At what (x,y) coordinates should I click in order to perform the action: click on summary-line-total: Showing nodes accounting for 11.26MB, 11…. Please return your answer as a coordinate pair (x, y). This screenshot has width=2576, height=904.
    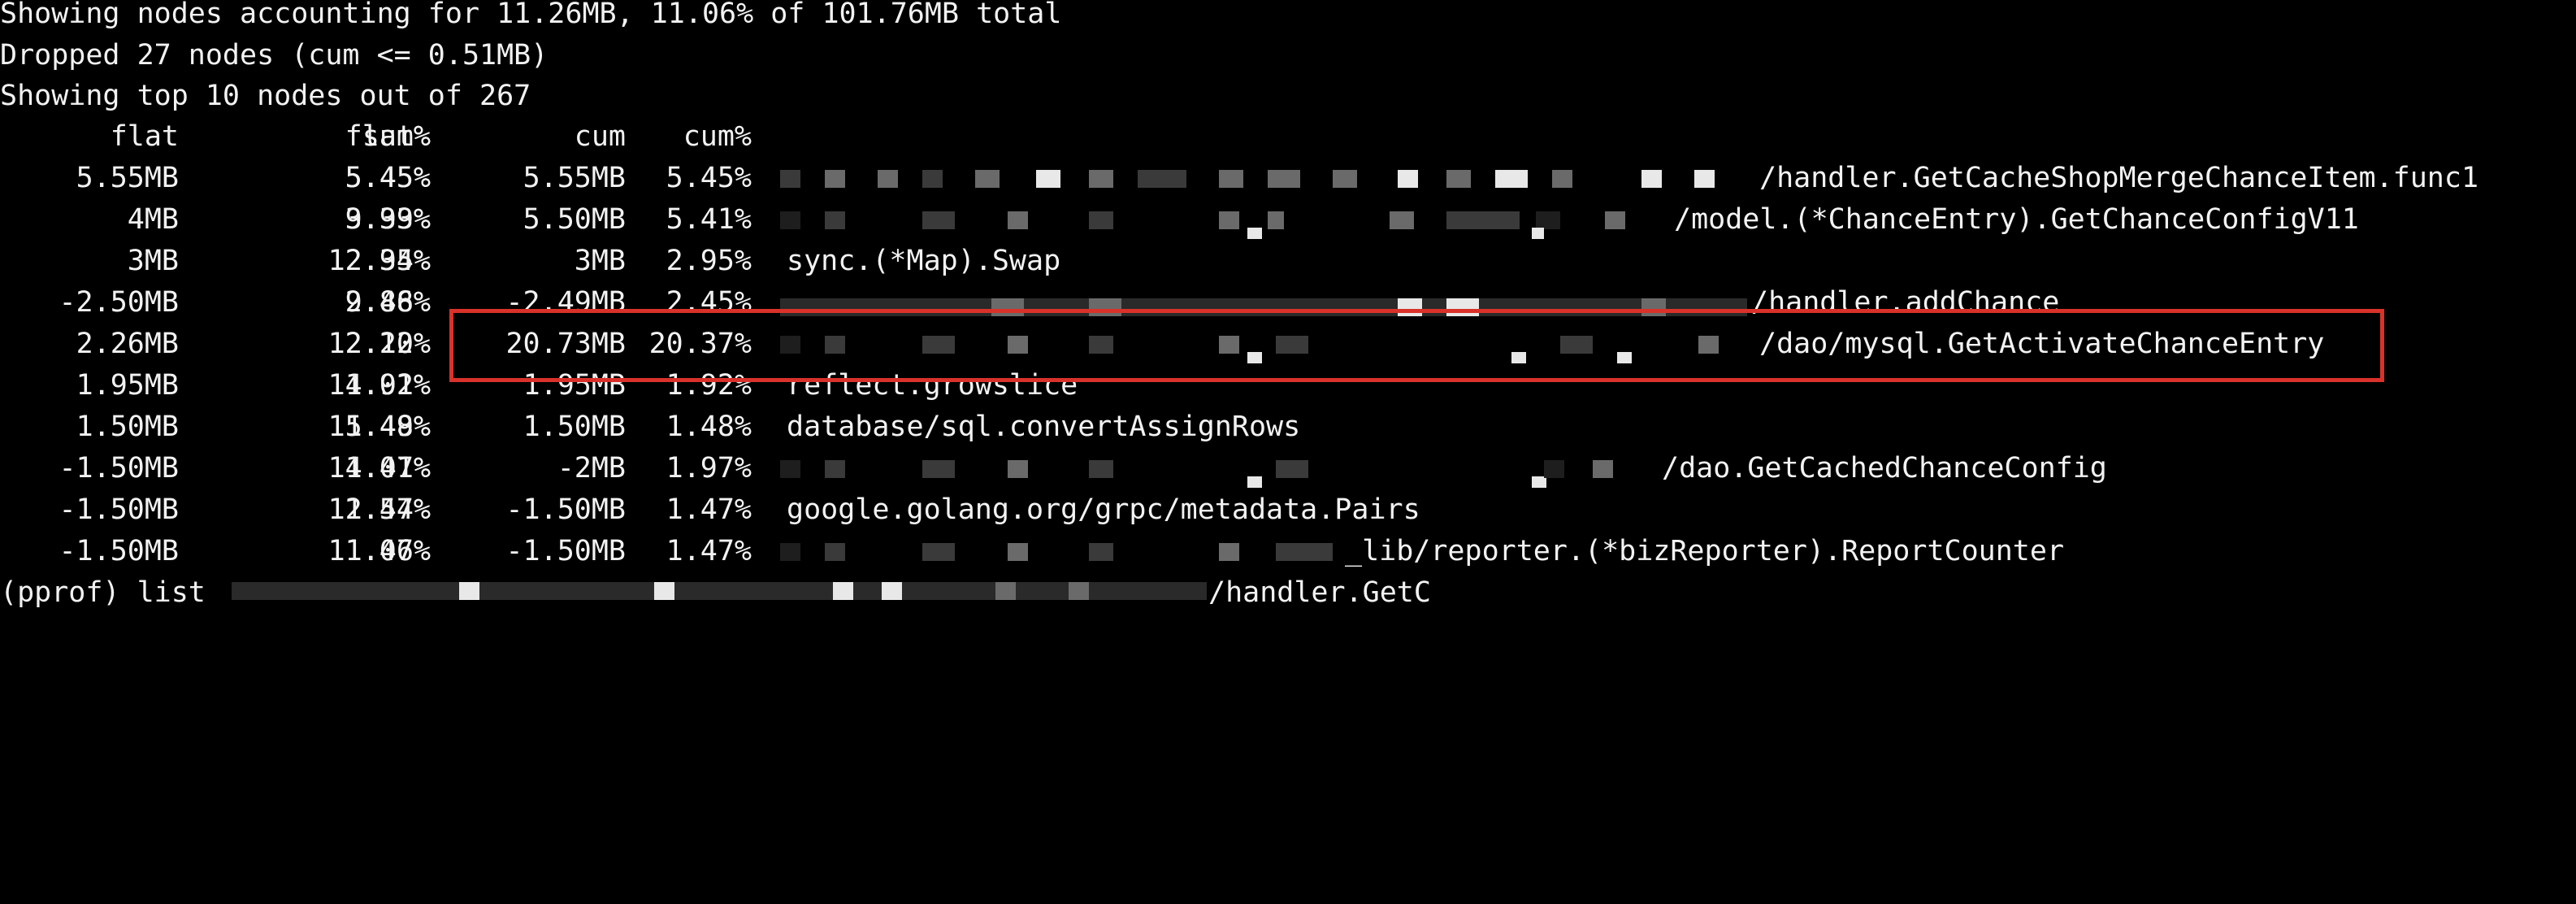
    Looking at the image, I should click on (531, 15).